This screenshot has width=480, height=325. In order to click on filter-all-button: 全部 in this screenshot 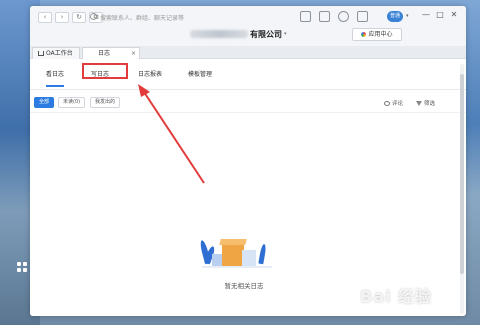, I will do `click(44, 102)`.